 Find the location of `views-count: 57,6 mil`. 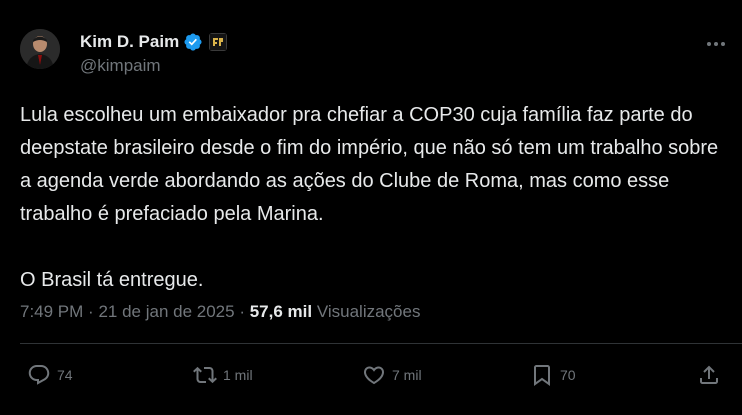

views-count: 57,6 mil is located at coordinates (281, 311).